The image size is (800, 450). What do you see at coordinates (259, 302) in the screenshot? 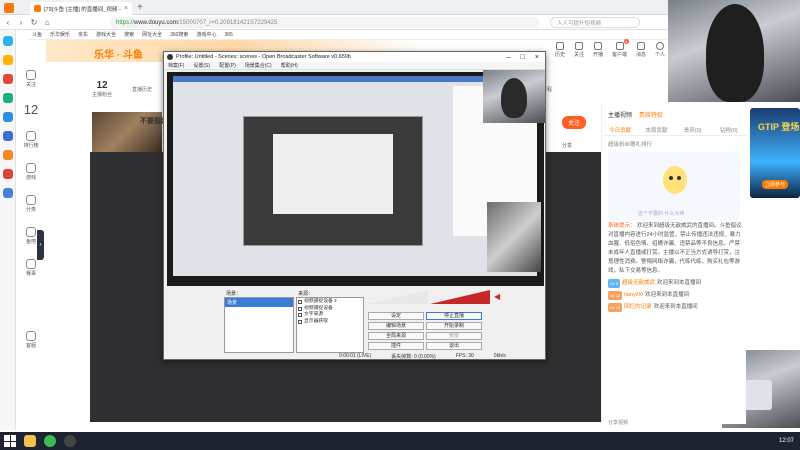
I see `scene-item: 场景` at bounding box center [259, 302].